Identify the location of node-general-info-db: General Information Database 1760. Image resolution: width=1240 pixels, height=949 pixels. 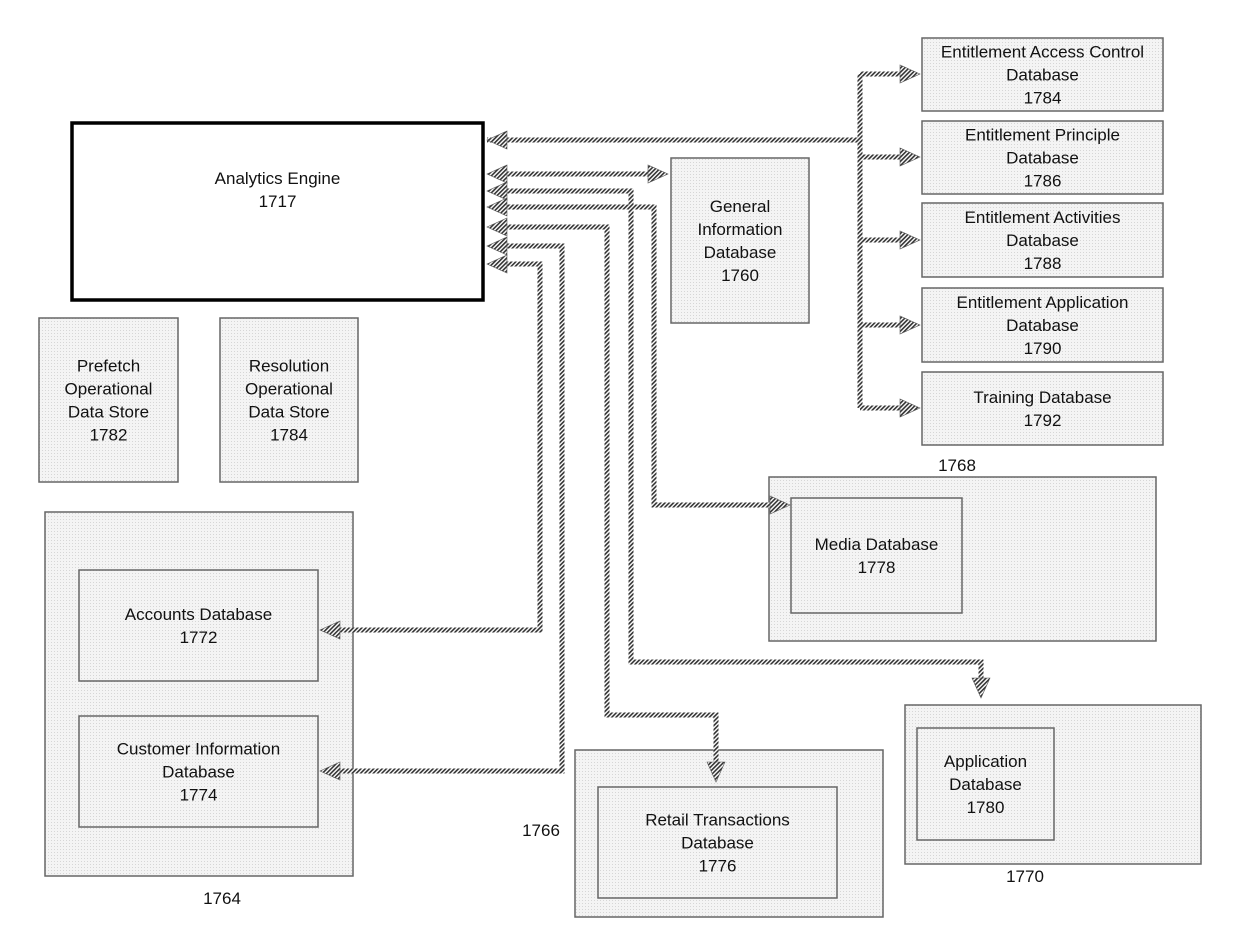
(740, 240).